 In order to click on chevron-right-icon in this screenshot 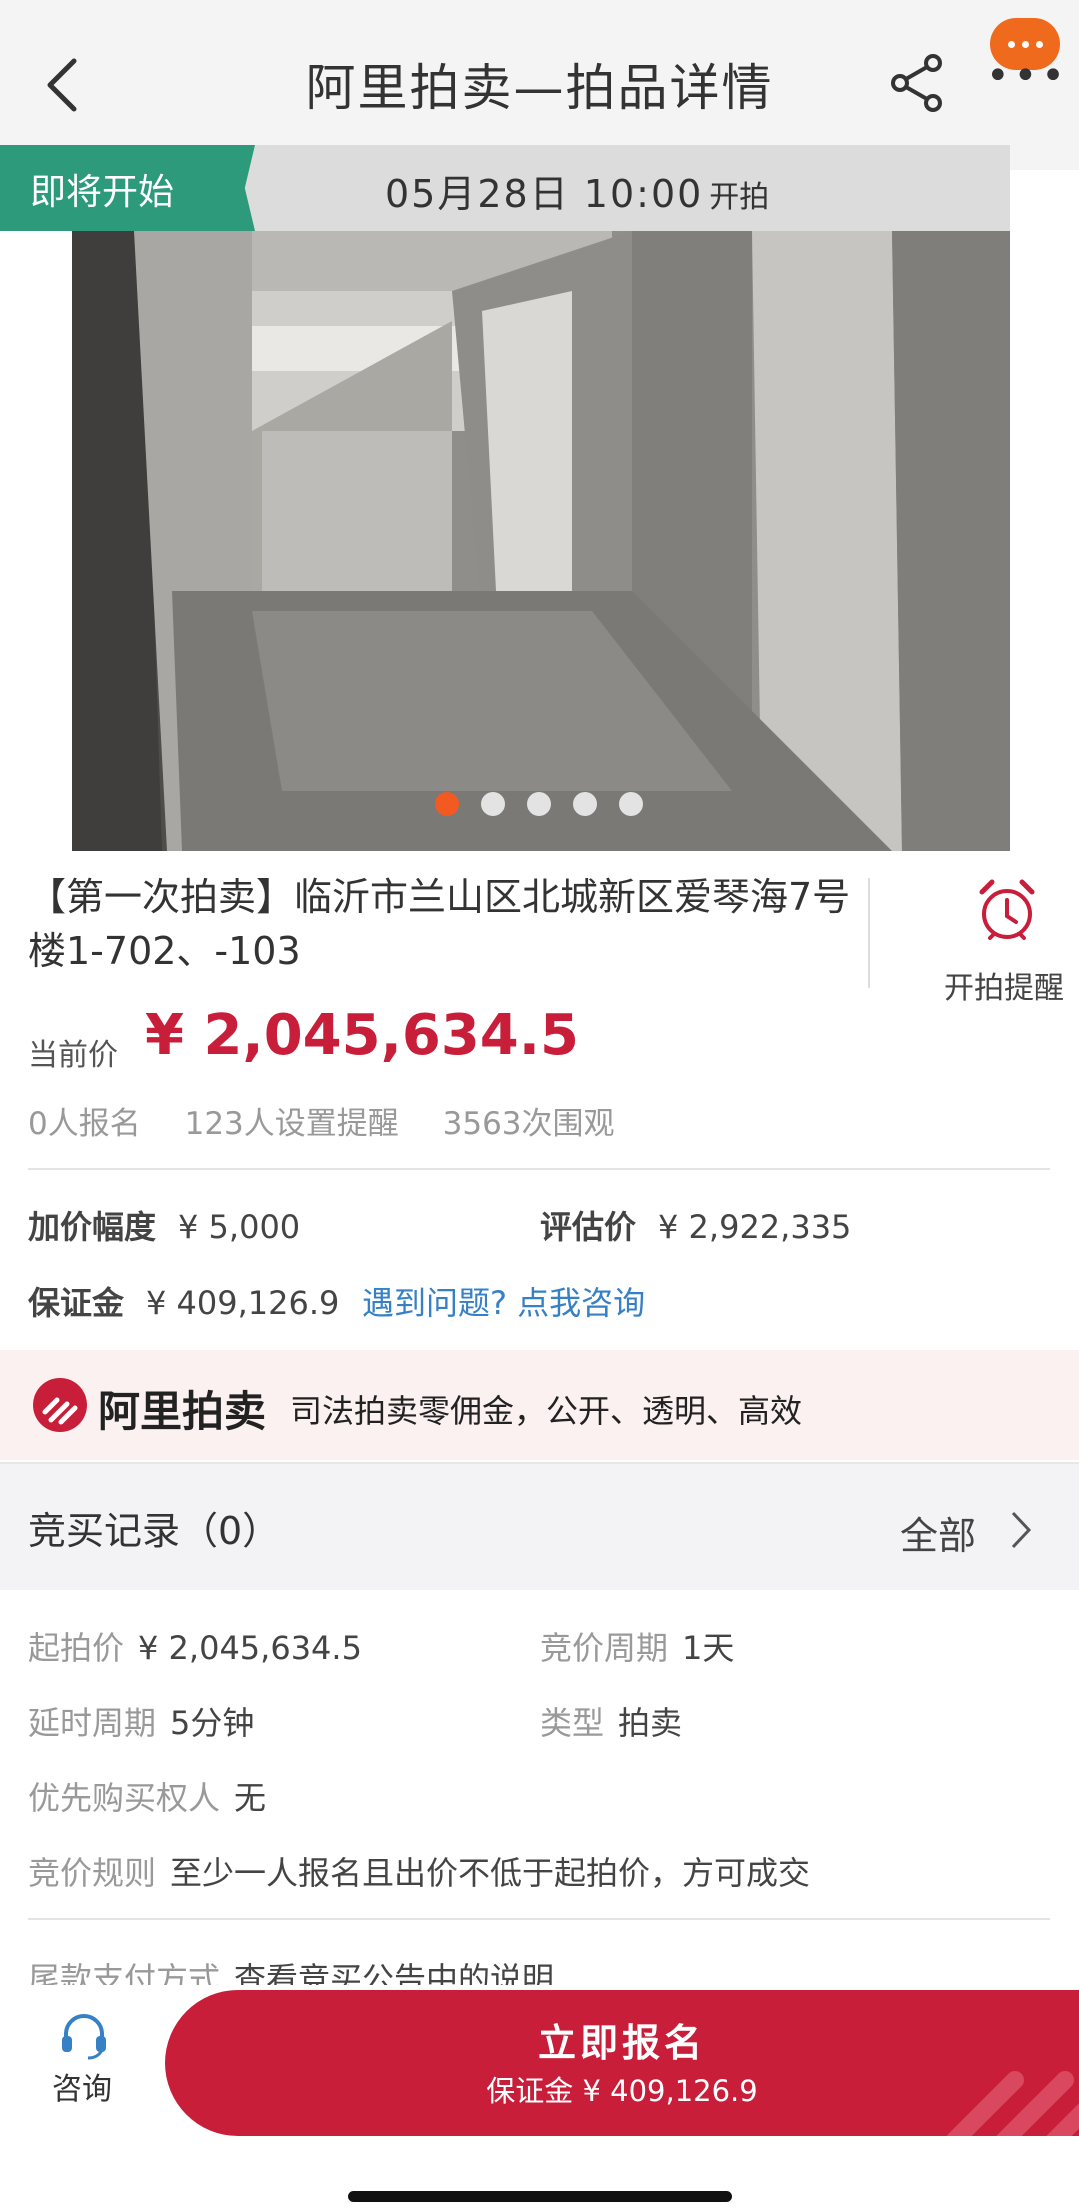, I will do `click(1021, 1530)`.